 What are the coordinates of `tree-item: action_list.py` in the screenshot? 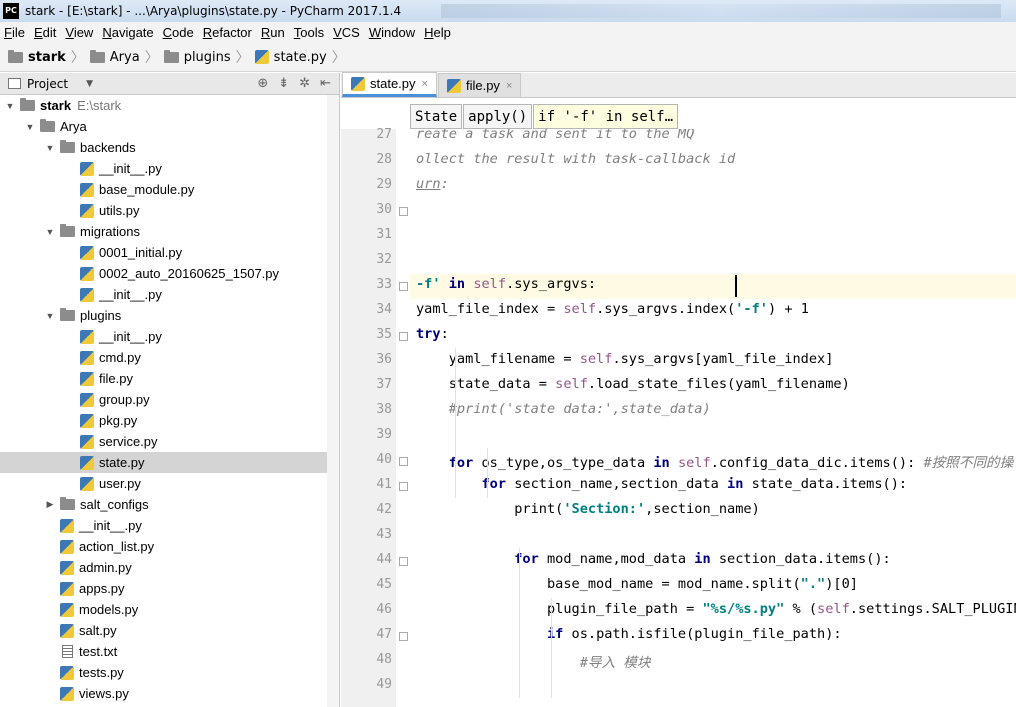 It's located at (169, 546).